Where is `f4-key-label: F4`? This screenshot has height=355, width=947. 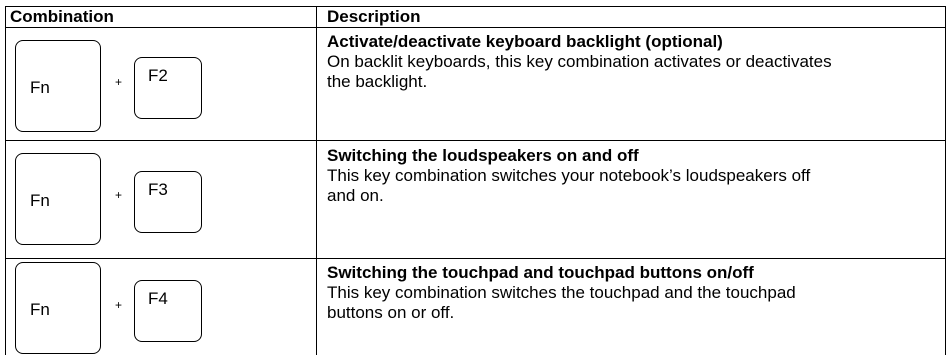
f4-key-label: F4 is located at coordinates (158, 298).